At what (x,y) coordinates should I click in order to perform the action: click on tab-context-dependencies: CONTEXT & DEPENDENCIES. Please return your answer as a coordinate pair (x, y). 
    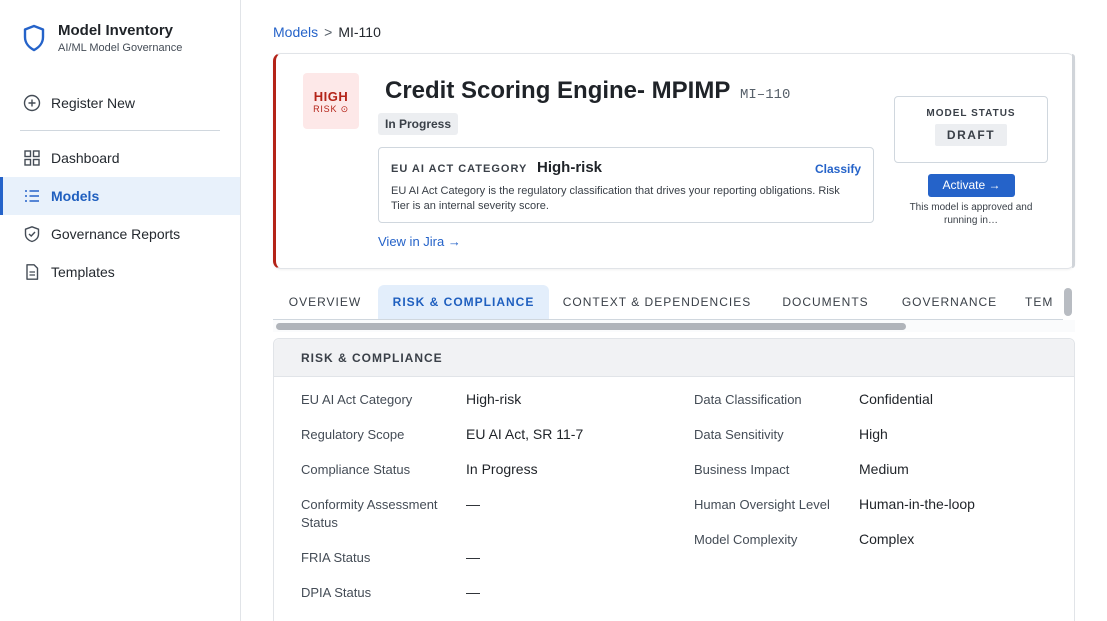
    Looking at the image, I should click on (657, 302).